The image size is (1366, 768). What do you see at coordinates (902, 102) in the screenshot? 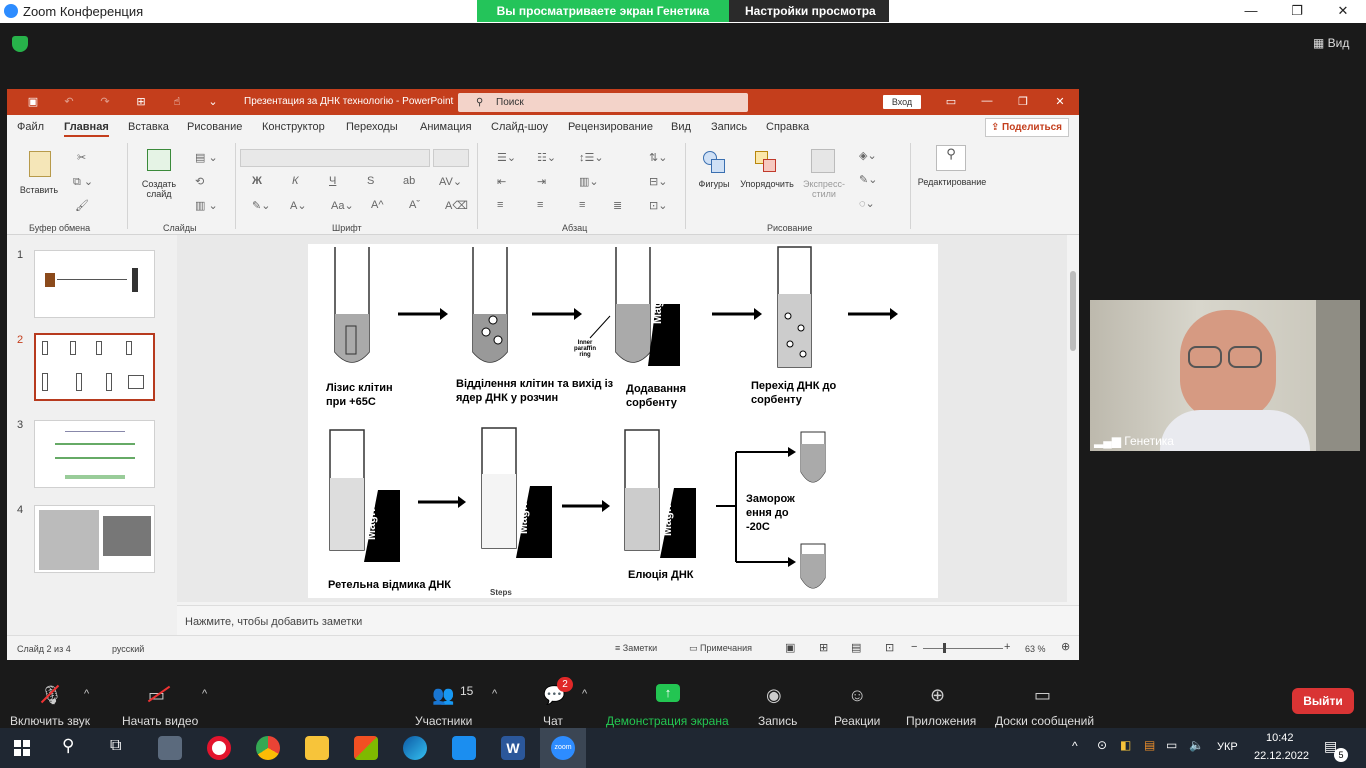
I see `login-button: Вход` at bounding box center [902, 102].